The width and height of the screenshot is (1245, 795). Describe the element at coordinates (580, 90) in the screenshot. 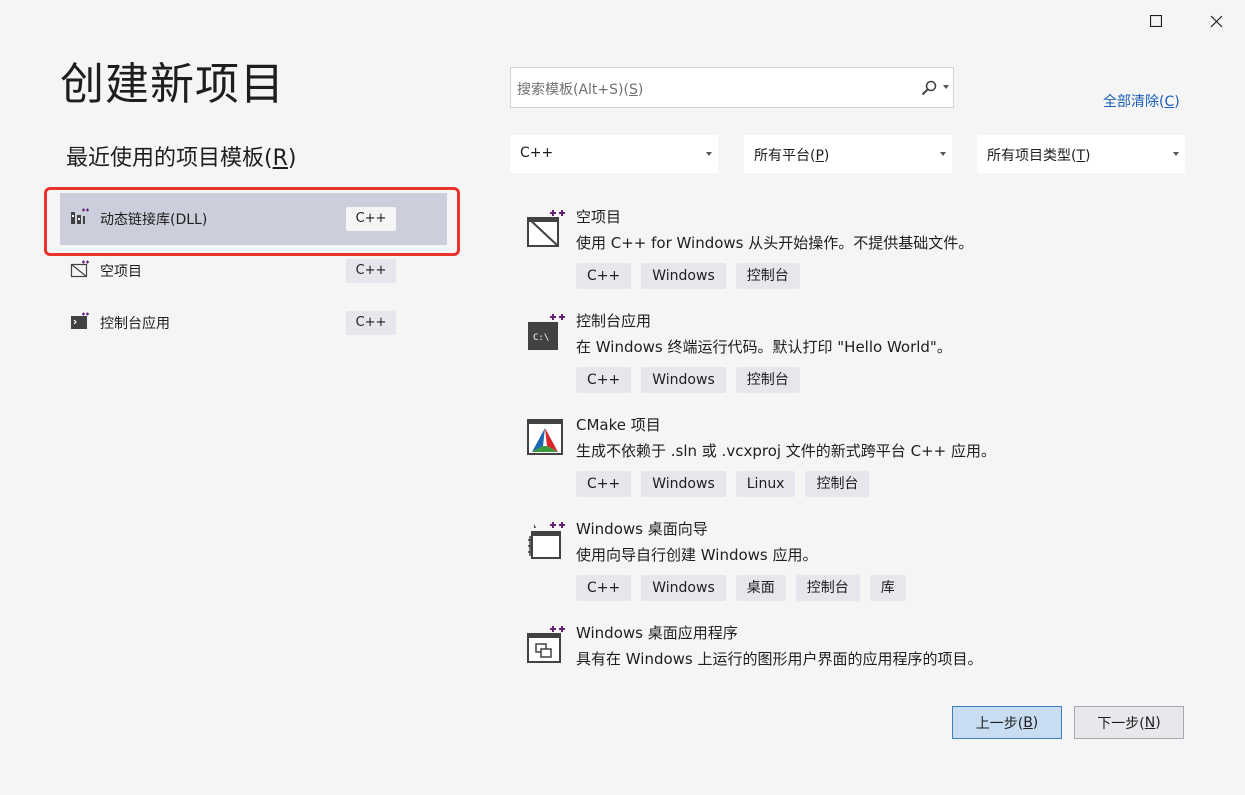

I see `search-placeholder: 搜索模板(Alt+S)(S)` at that location.